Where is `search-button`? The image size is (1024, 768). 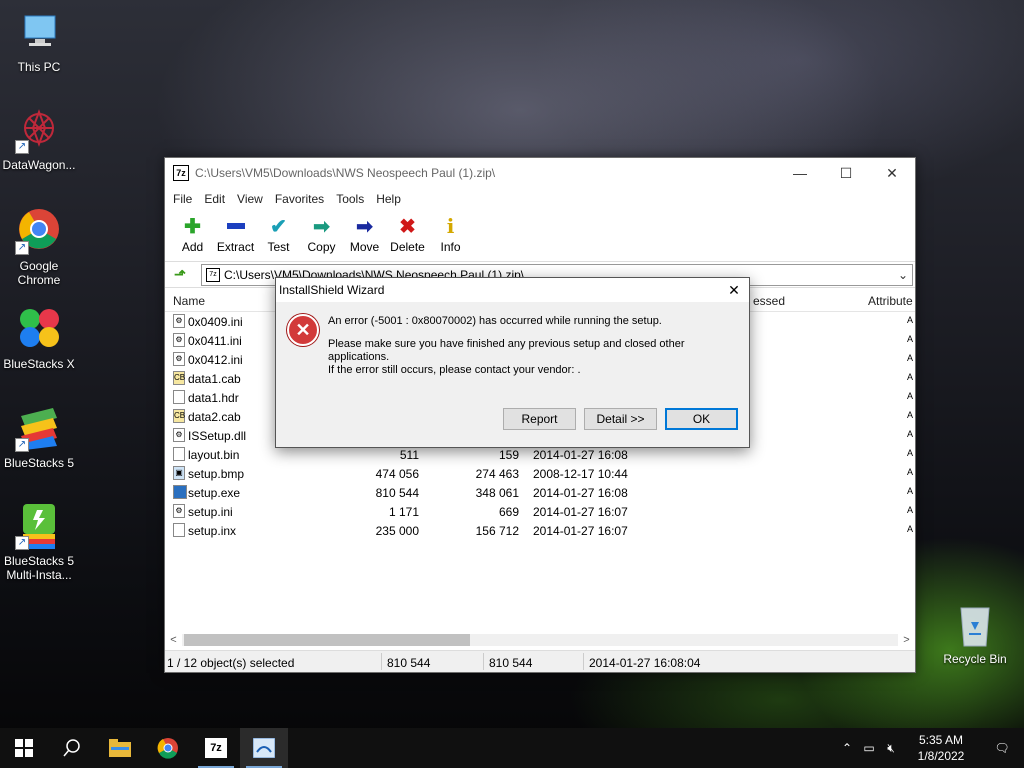 search-button is located at coordinates (72, 748).